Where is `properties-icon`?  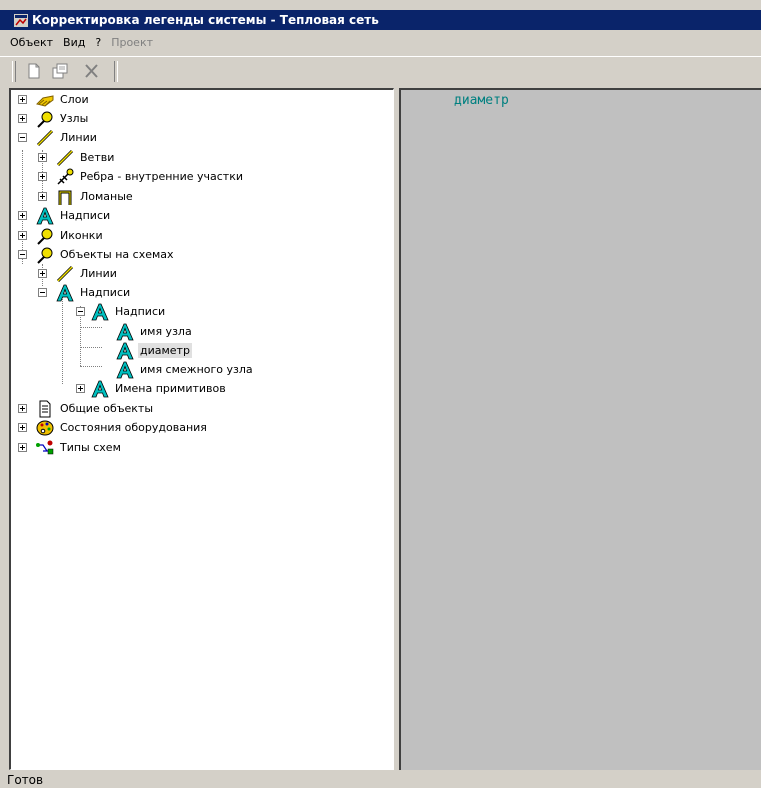
properties-icon is located at coordinates (60, 71).